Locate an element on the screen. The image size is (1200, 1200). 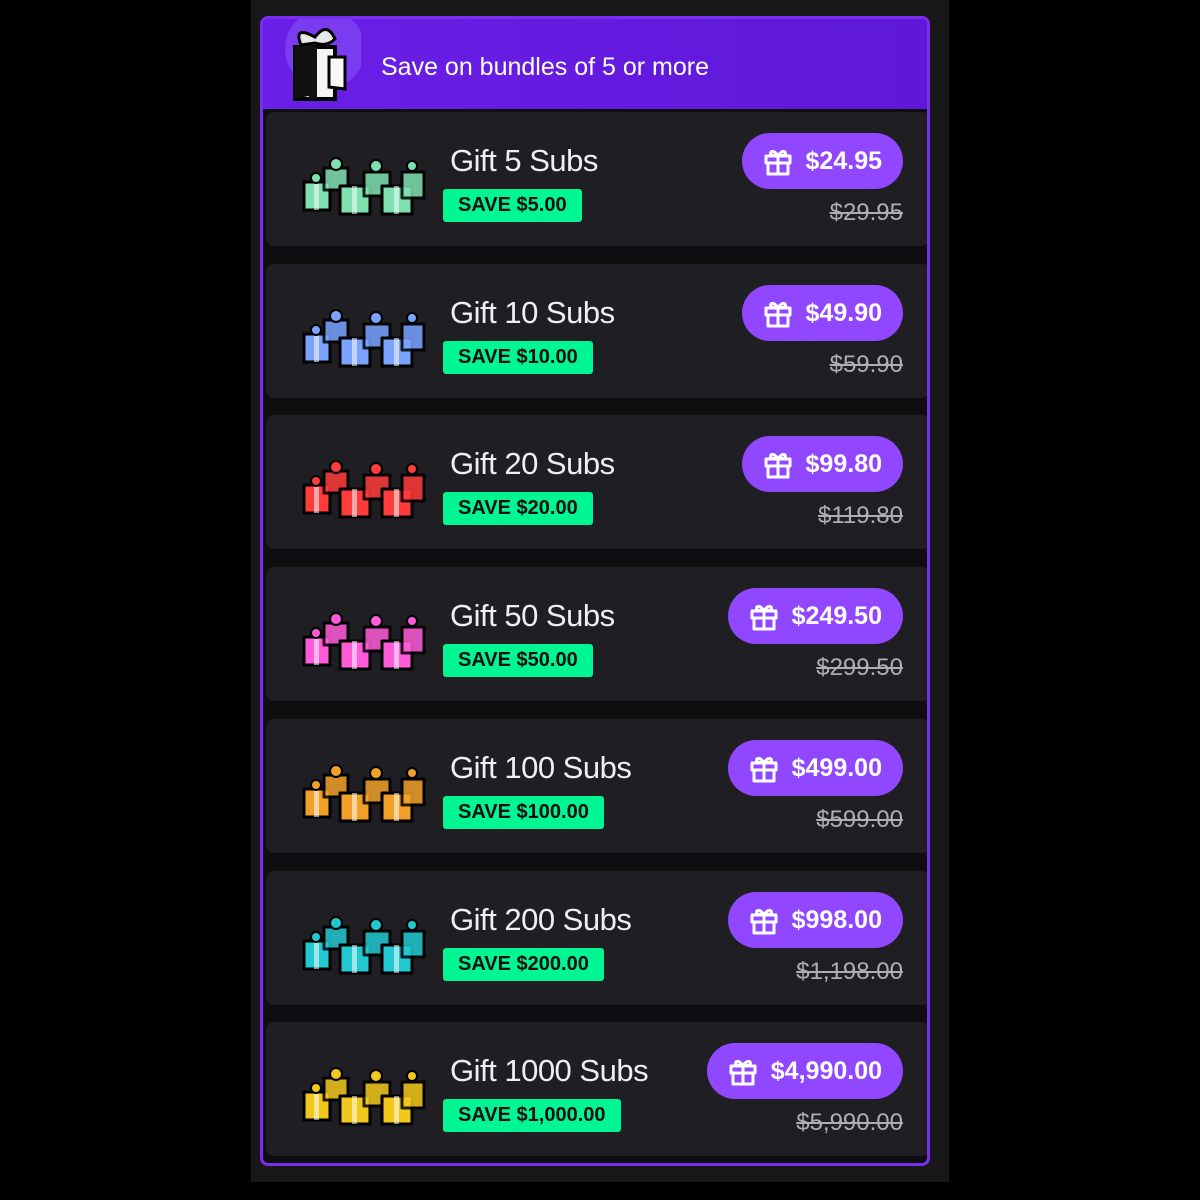
gift-bundle-buy-button: $998.00 is located at coordinates (815, 920).